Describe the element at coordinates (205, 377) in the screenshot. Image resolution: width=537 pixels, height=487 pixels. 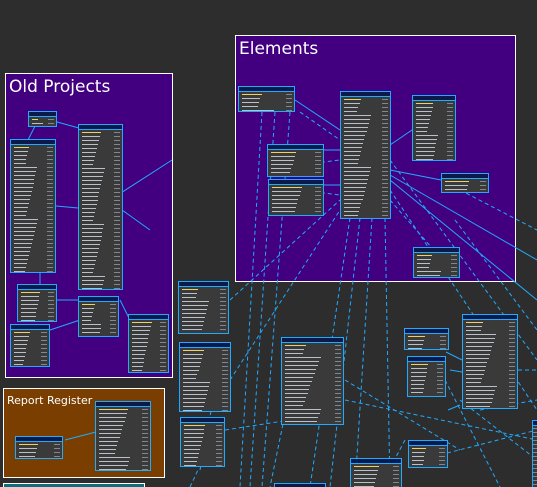
I see `table-canvas-b` at that location.